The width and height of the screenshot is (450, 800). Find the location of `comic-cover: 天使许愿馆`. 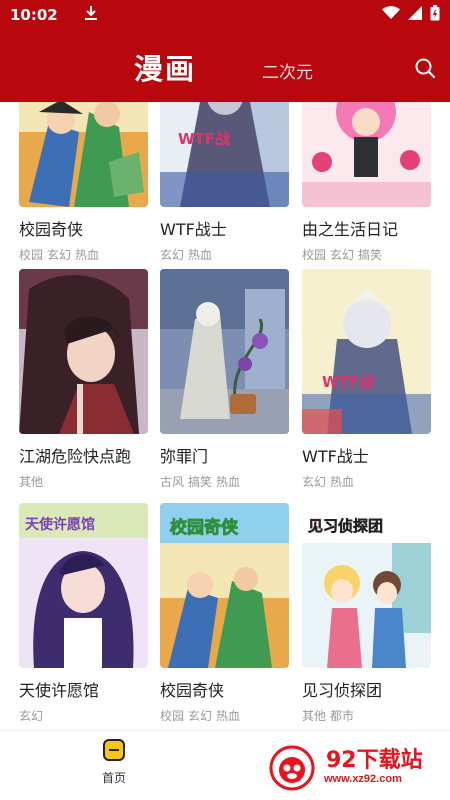

comic-cover: 天使许愿馆 is located at coordinates (83, 585).